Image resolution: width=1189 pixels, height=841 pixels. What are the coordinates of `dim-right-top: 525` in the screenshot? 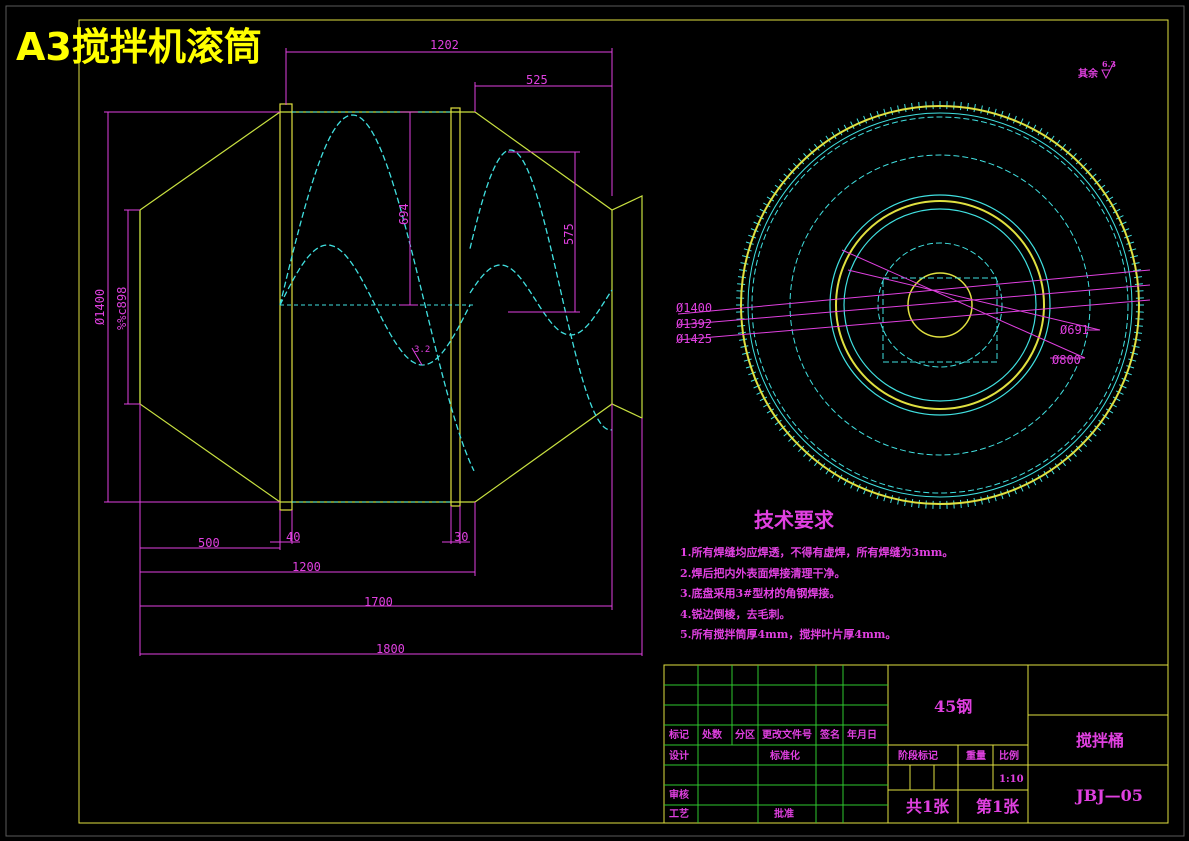 It's located at (537, 80).